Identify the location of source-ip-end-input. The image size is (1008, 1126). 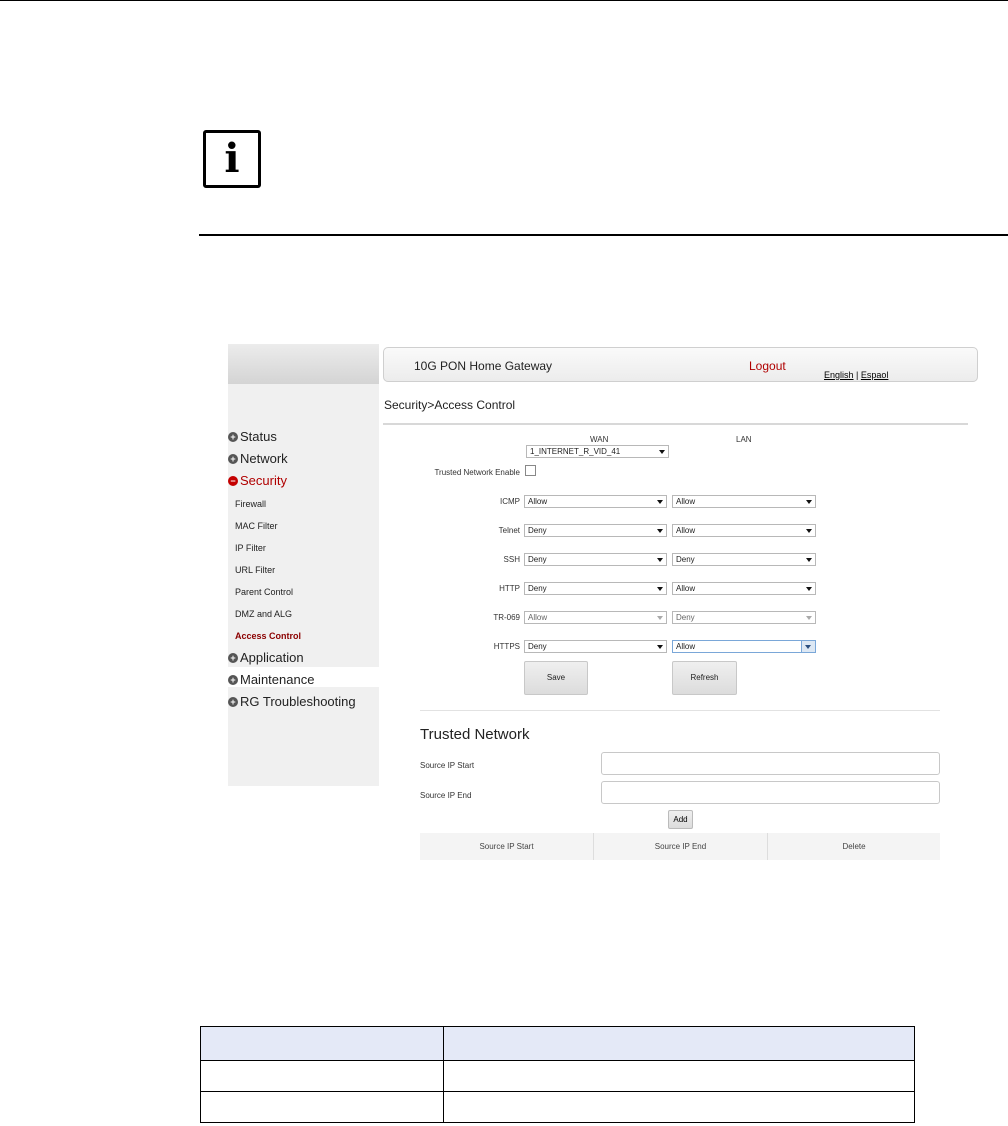
(770, 792).